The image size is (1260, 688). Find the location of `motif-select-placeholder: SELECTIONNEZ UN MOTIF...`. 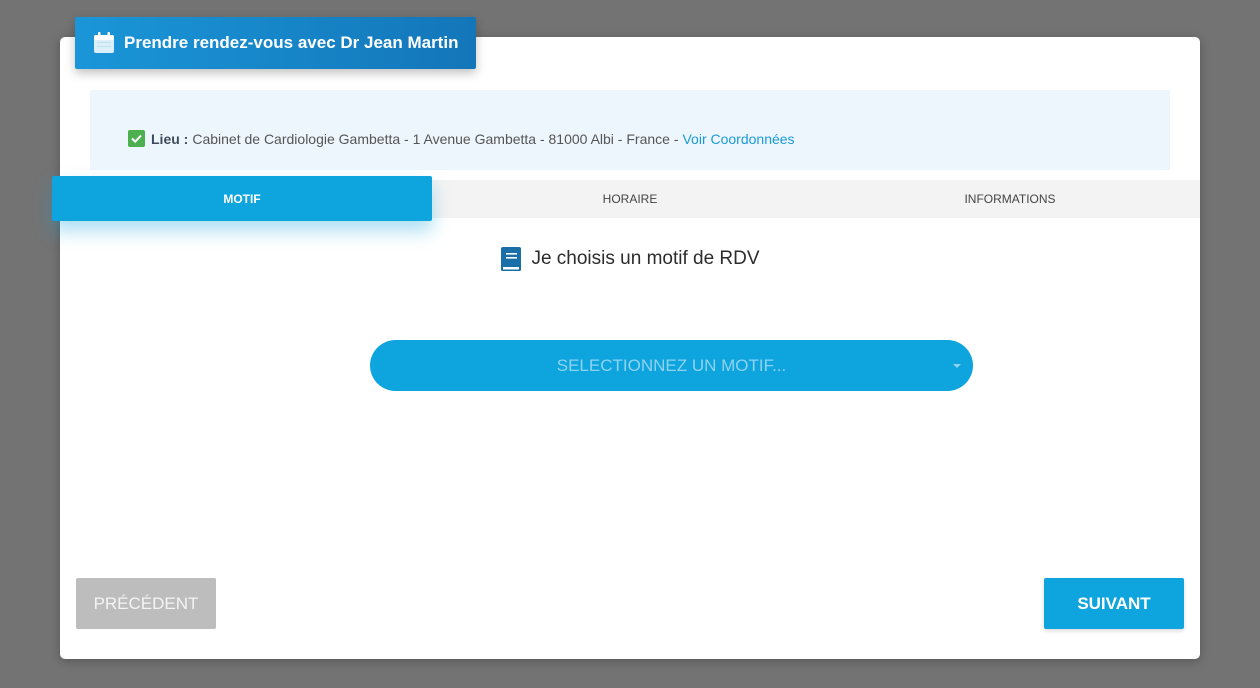

motif-select-placeholder: SELECTIONNEZ UN MOTIF... is located at coordinates (671, 365).